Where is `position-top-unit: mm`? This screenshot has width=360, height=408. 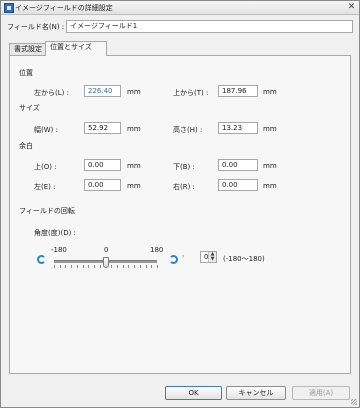
position-top-unit: mm is located at coordinates (270, 92).